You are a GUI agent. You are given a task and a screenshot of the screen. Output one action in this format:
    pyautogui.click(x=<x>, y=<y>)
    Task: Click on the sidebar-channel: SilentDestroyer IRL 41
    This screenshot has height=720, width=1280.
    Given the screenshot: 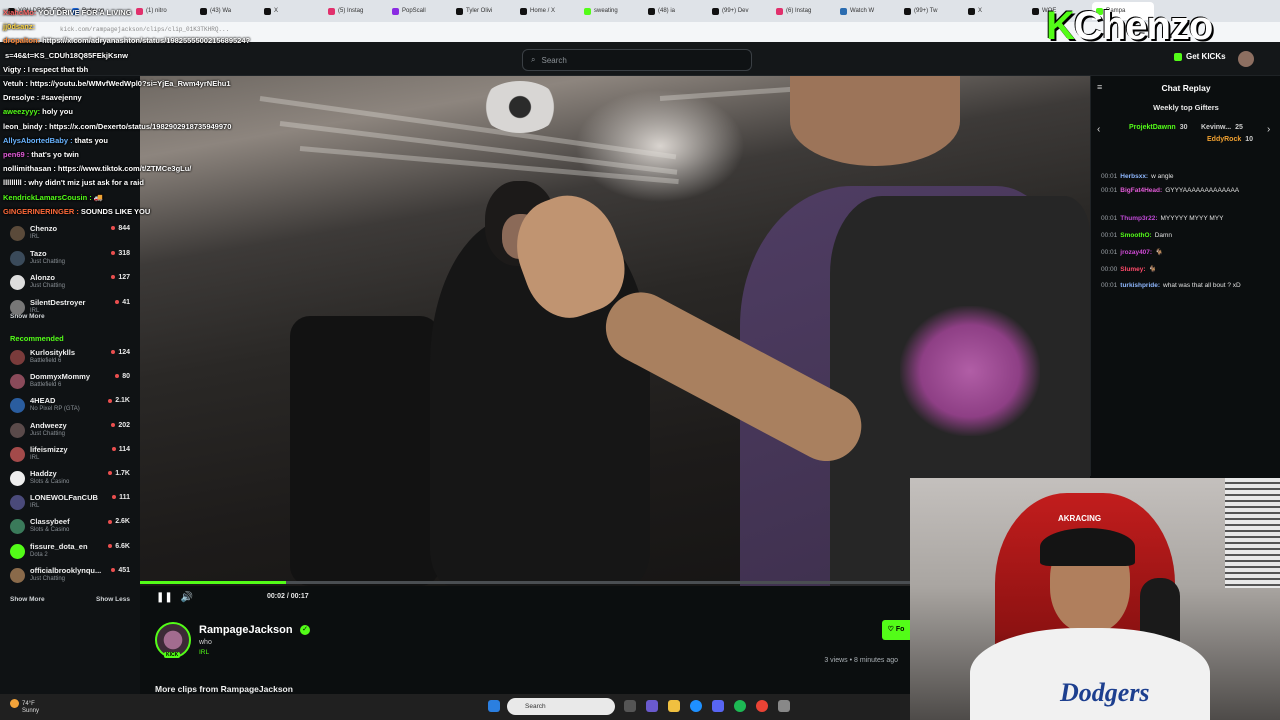 What is the action you would take?
    pyautogui.click(x=71, y=309)
    